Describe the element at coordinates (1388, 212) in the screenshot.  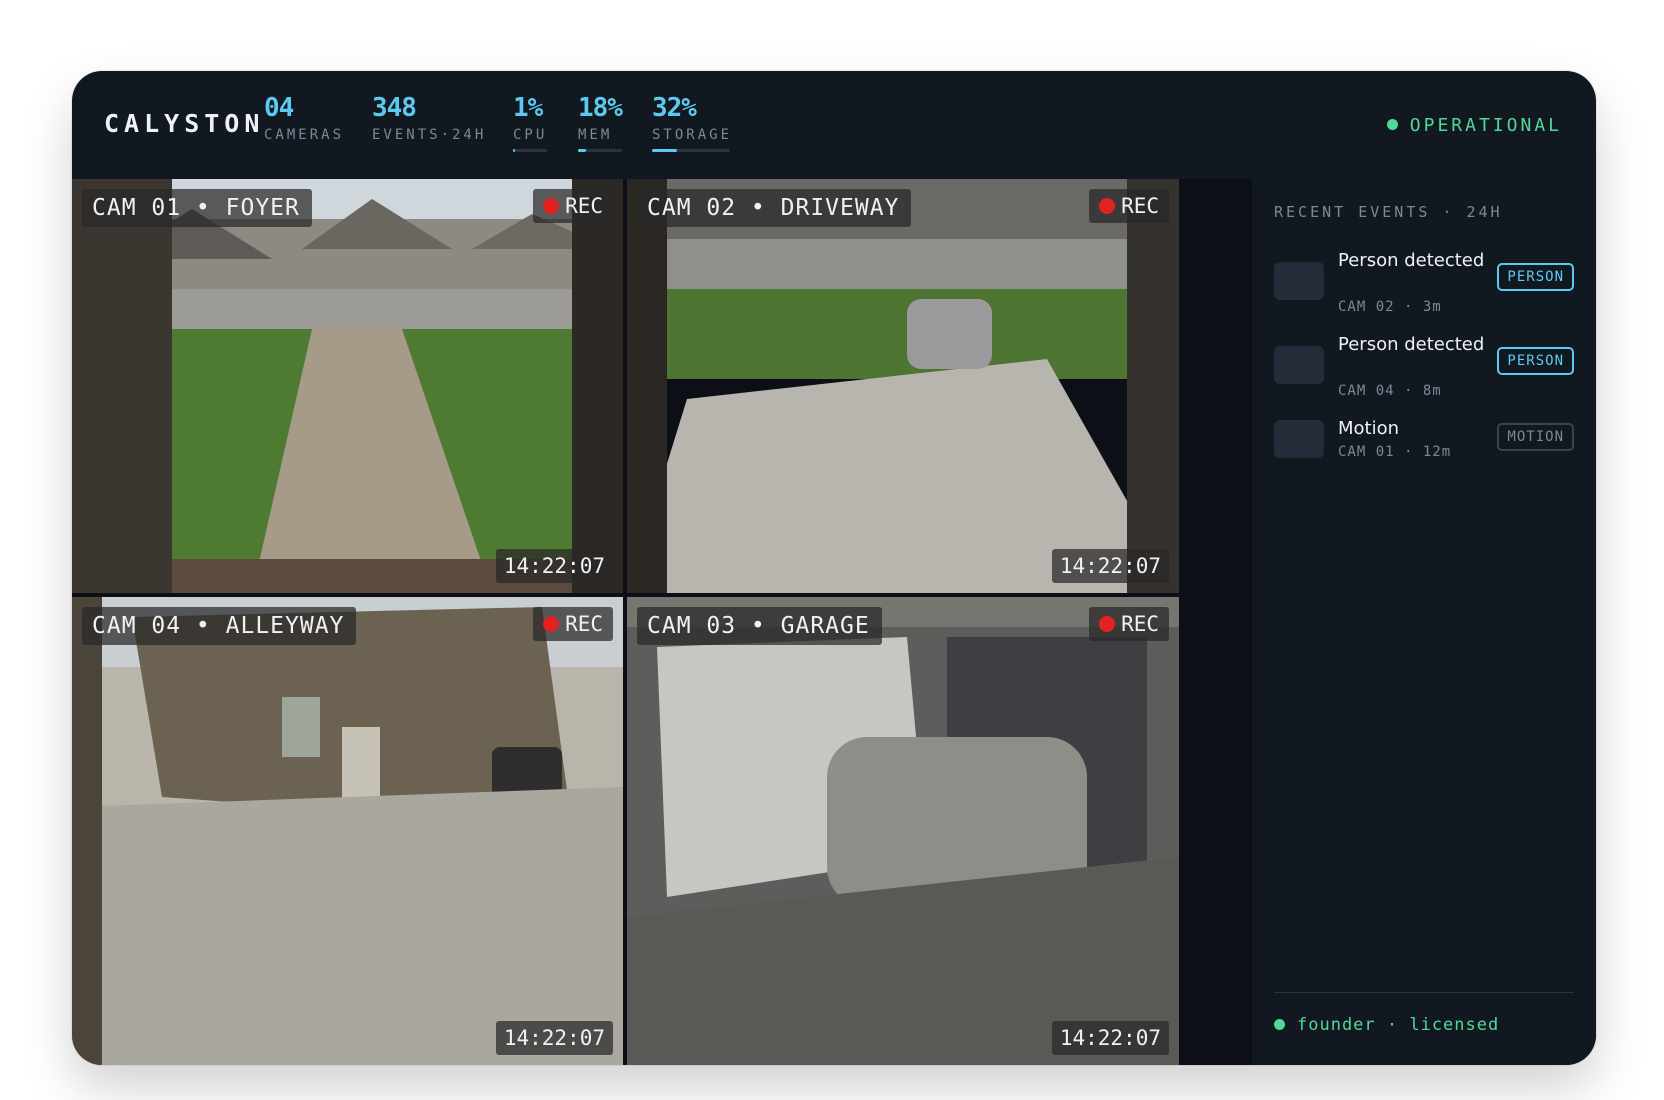
I see `events-panel-title: RECENT EVENTS · 24H` at that location.